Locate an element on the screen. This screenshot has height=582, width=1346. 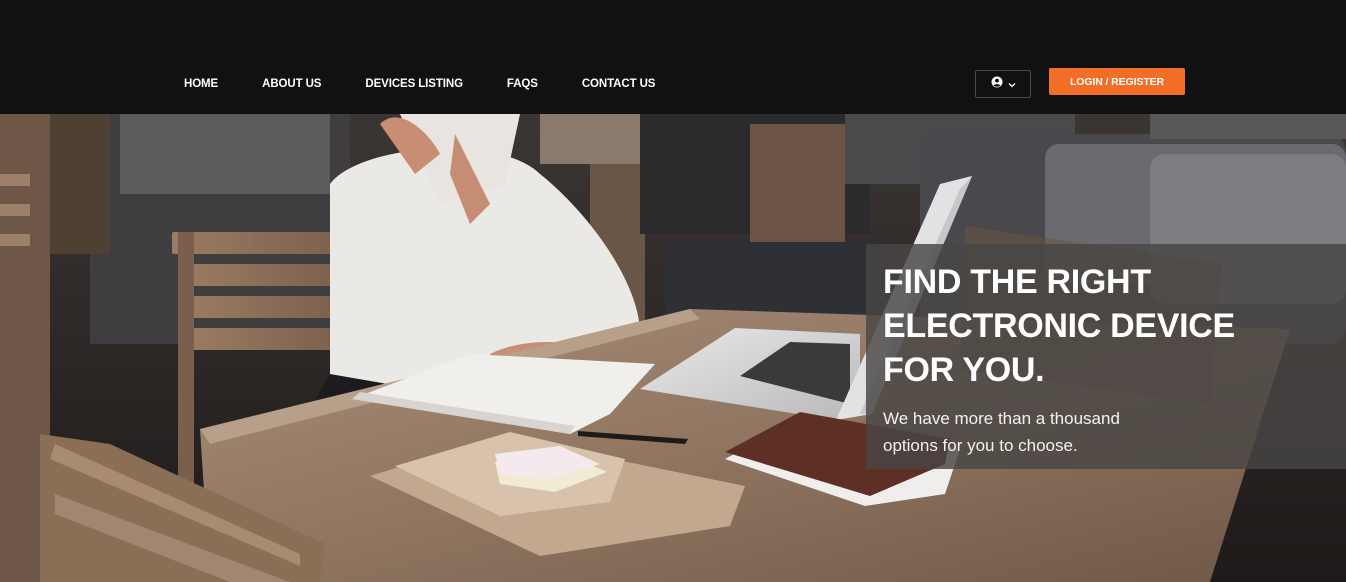
account-dropdown-button is located at coordinates (1003, 84).